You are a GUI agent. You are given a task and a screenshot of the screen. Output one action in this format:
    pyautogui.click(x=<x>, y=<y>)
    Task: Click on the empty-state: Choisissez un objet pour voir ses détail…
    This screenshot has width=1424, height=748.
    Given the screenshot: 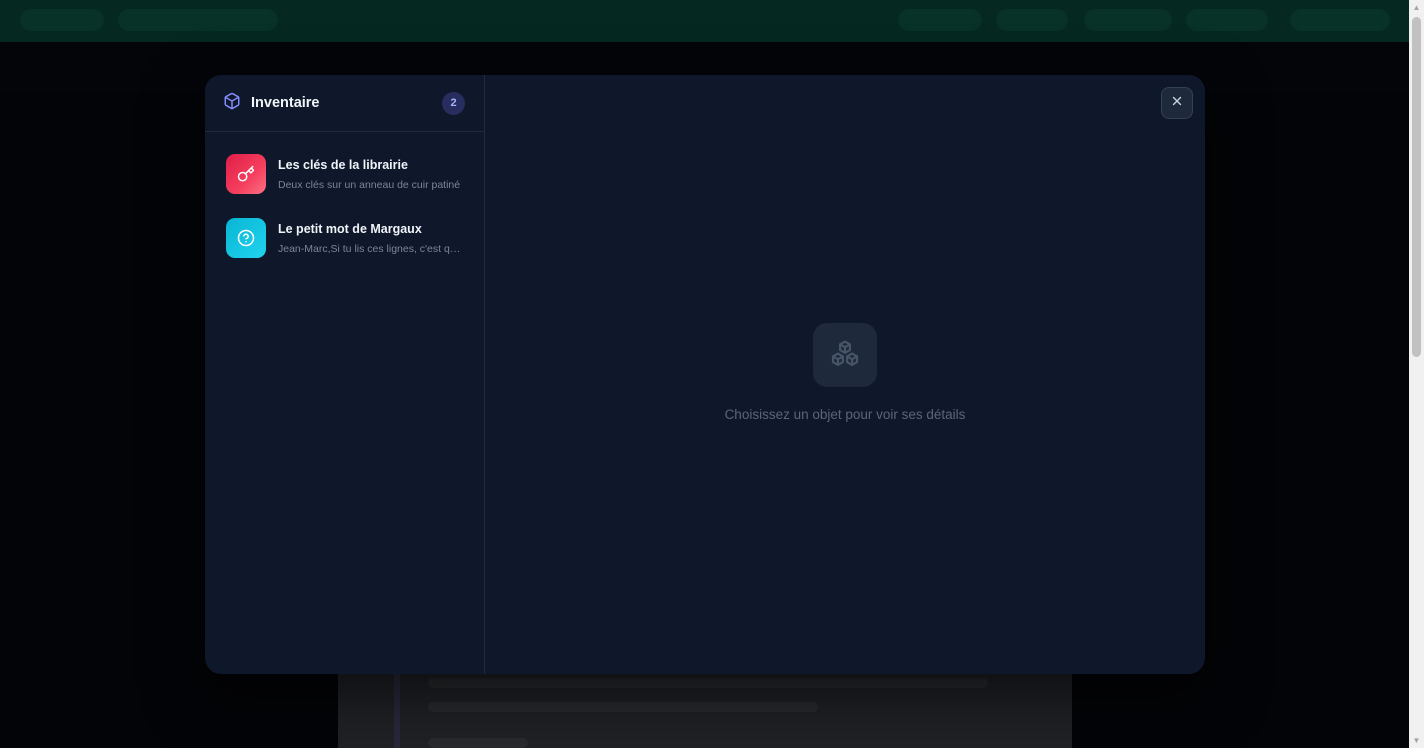 What is the action you would take?
    pyautogui.click(x=845, y=372)
    